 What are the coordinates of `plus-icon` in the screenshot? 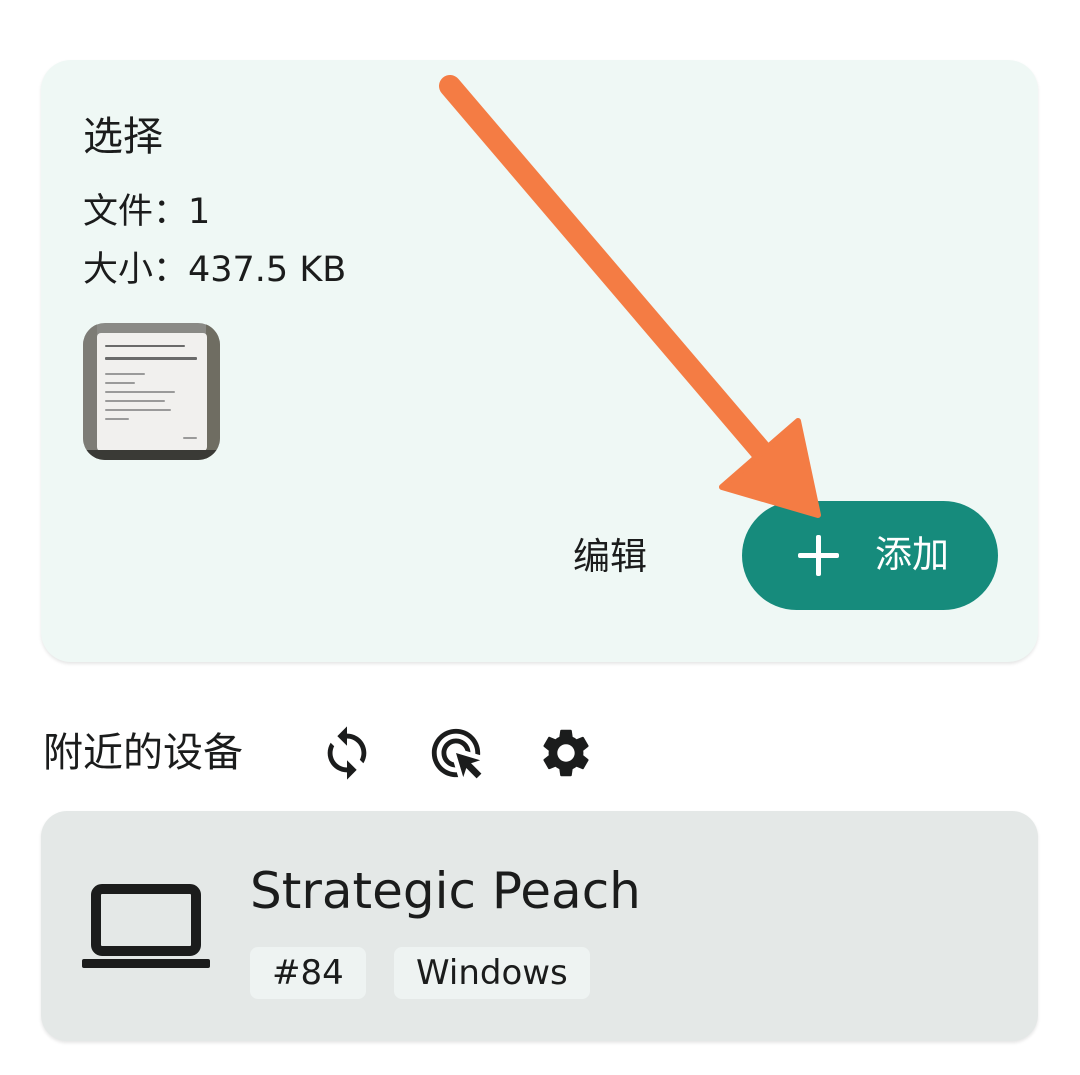 It's located at (818, 555).